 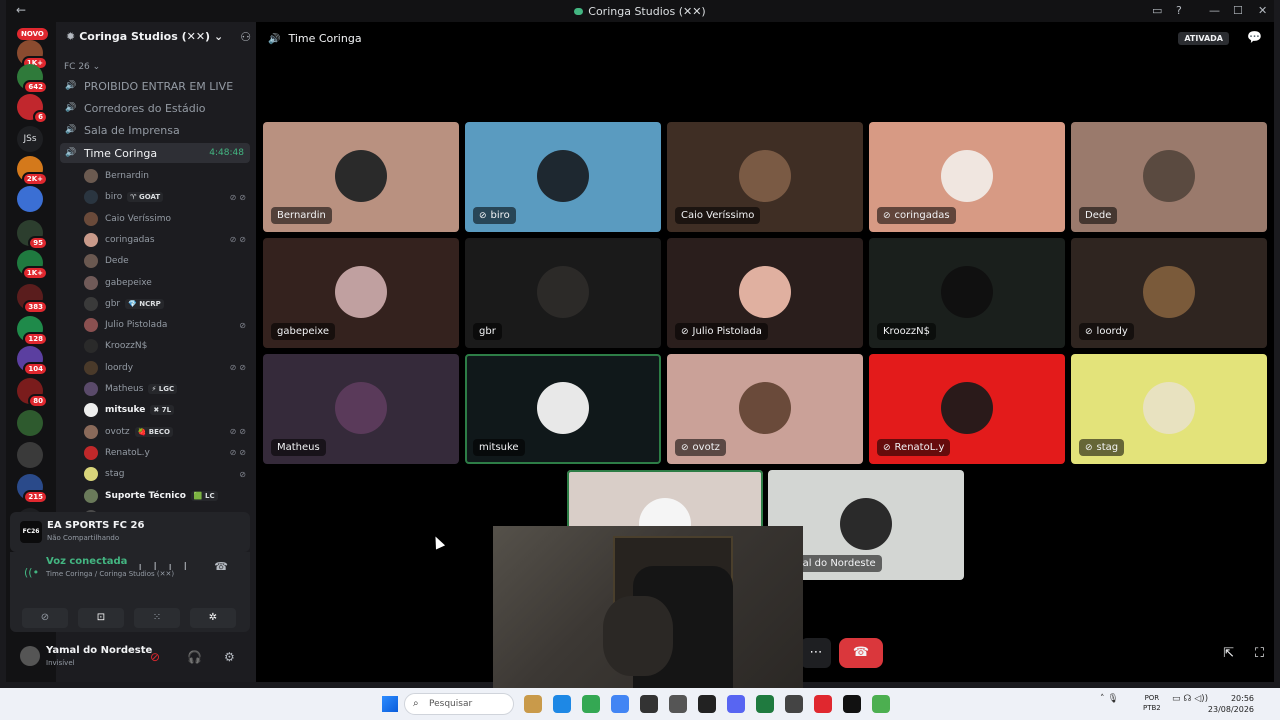 I want to click on headset-icon: 🎧, so click(x=194, y=657).